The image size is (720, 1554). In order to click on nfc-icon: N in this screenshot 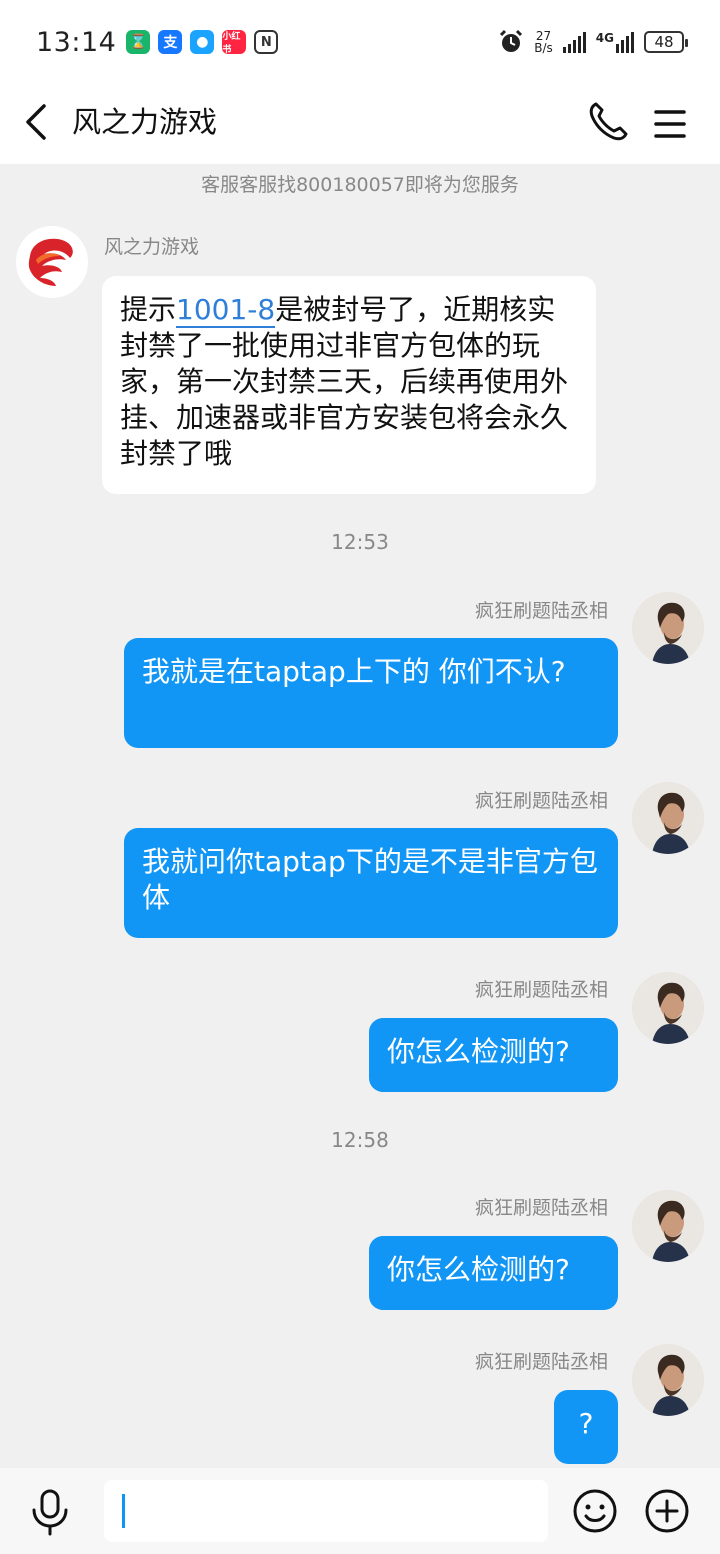, I will do `click(266, 42)`.